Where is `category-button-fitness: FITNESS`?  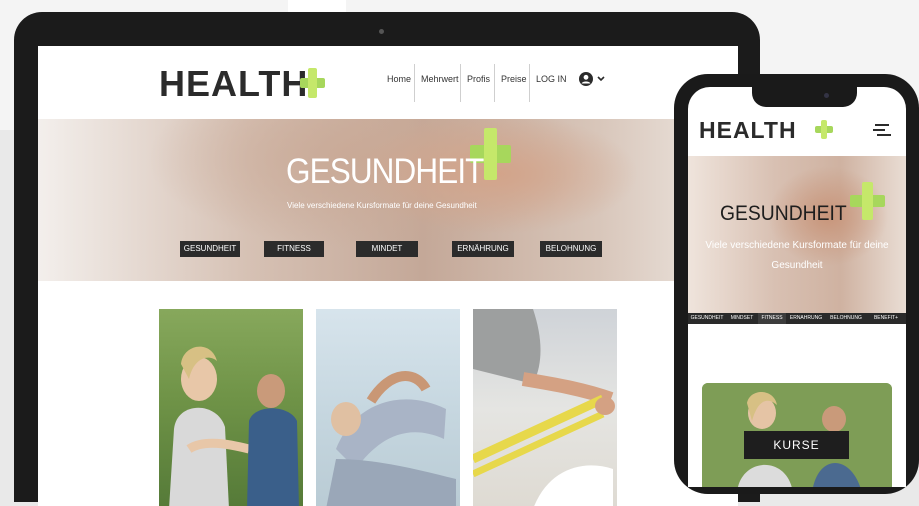
category-button-fitness: FITNESS is located at coordinates (294, 249).